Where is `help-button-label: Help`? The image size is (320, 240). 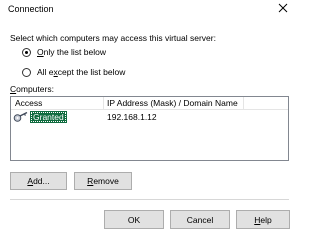
help-button-label: Help is located at coordinates (263, 219).